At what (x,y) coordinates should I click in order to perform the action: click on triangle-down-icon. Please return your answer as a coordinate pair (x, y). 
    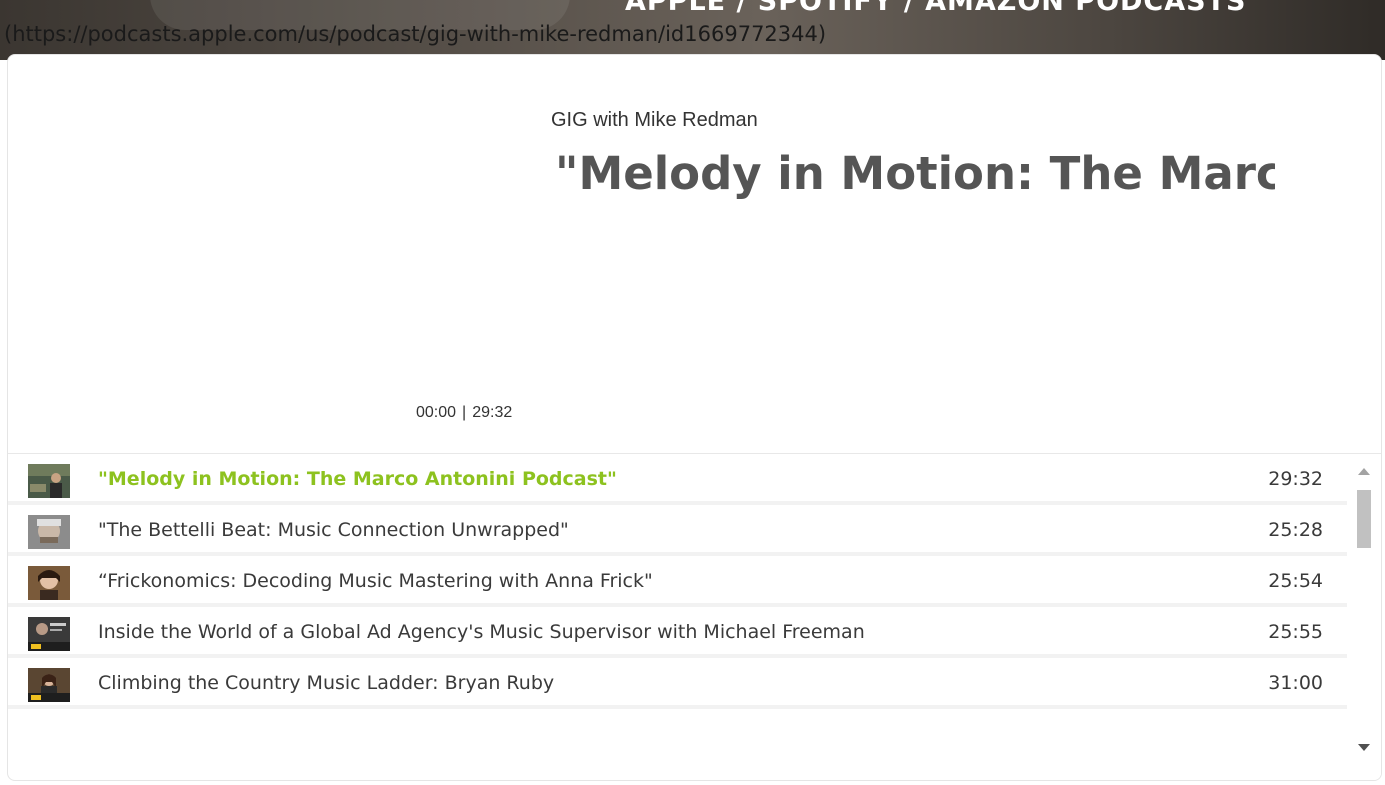
    Looking at the image, I should click on (1364, 747).